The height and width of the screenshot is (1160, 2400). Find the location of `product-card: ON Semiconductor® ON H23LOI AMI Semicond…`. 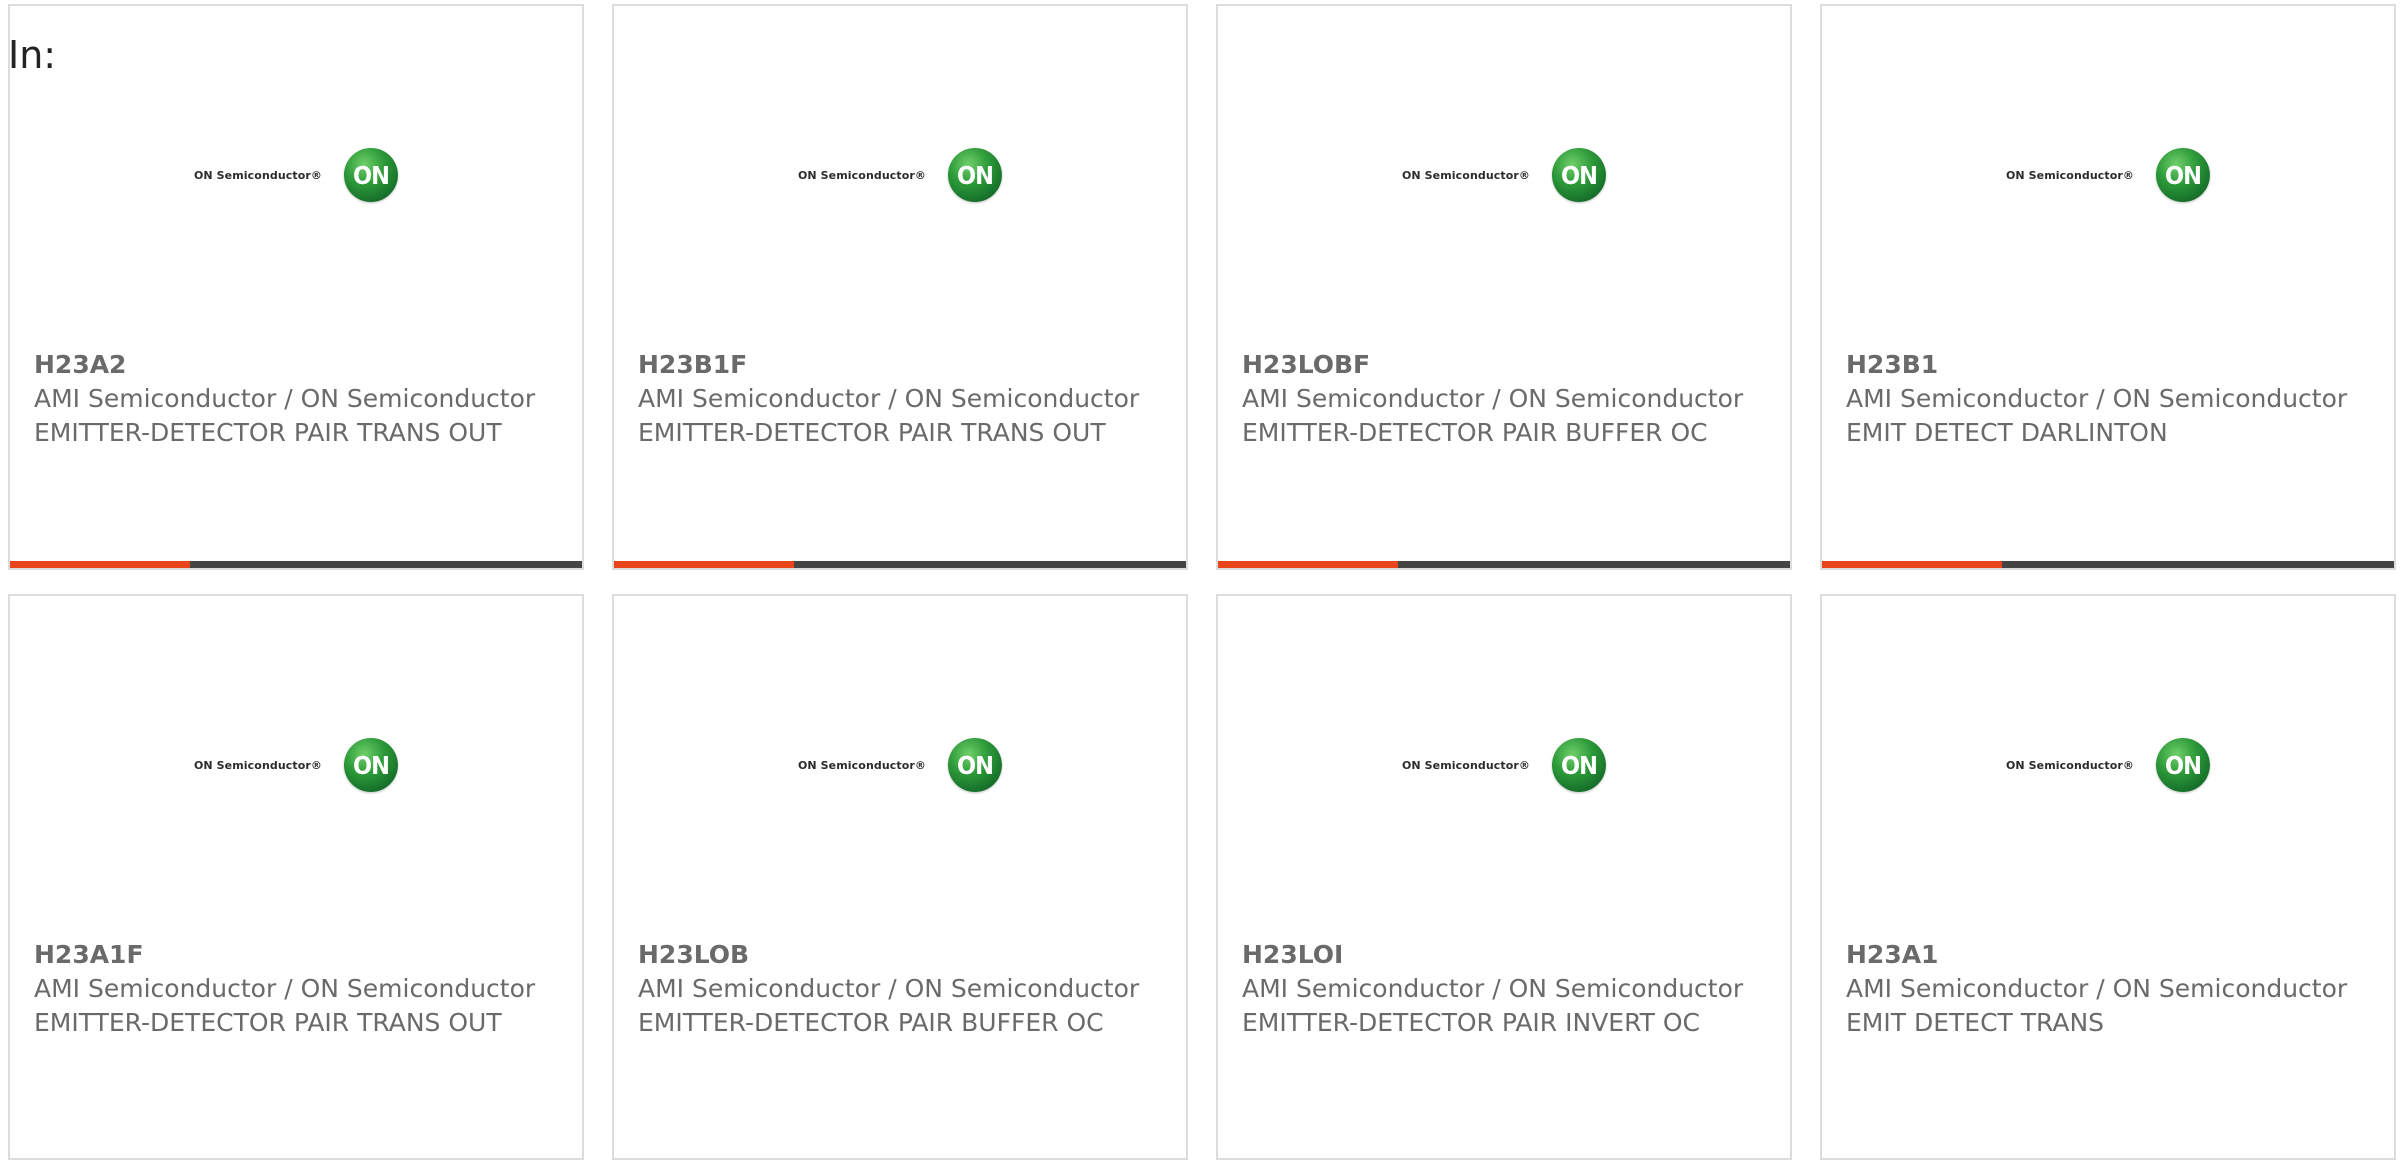

product-card: ON Semiconductor® ON H23LOI AMI Semicond… is located at coordinates (1504, 877).